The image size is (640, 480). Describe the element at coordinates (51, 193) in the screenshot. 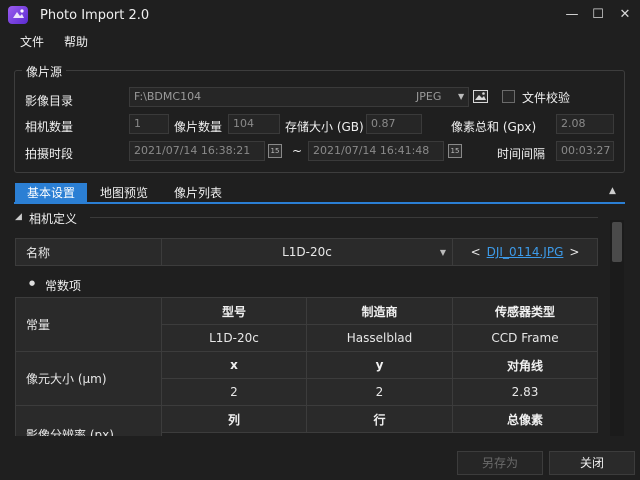

I see `tab-basic-settings: 基本设置` at that location.